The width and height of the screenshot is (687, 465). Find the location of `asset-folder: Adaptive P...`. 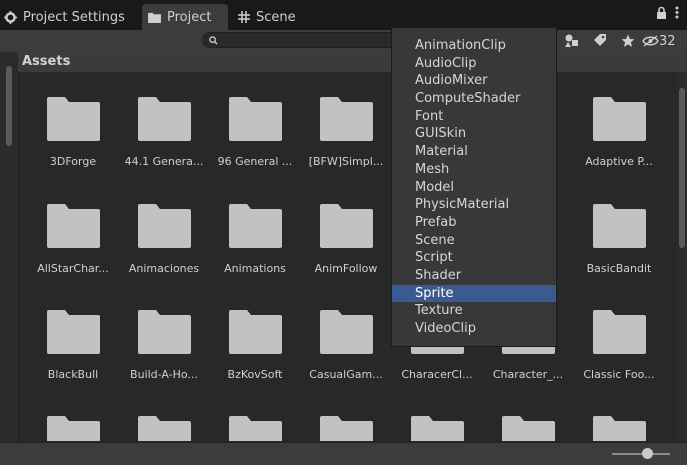

asset-folder: Adaptive P... is located at coordinates (619, 132).